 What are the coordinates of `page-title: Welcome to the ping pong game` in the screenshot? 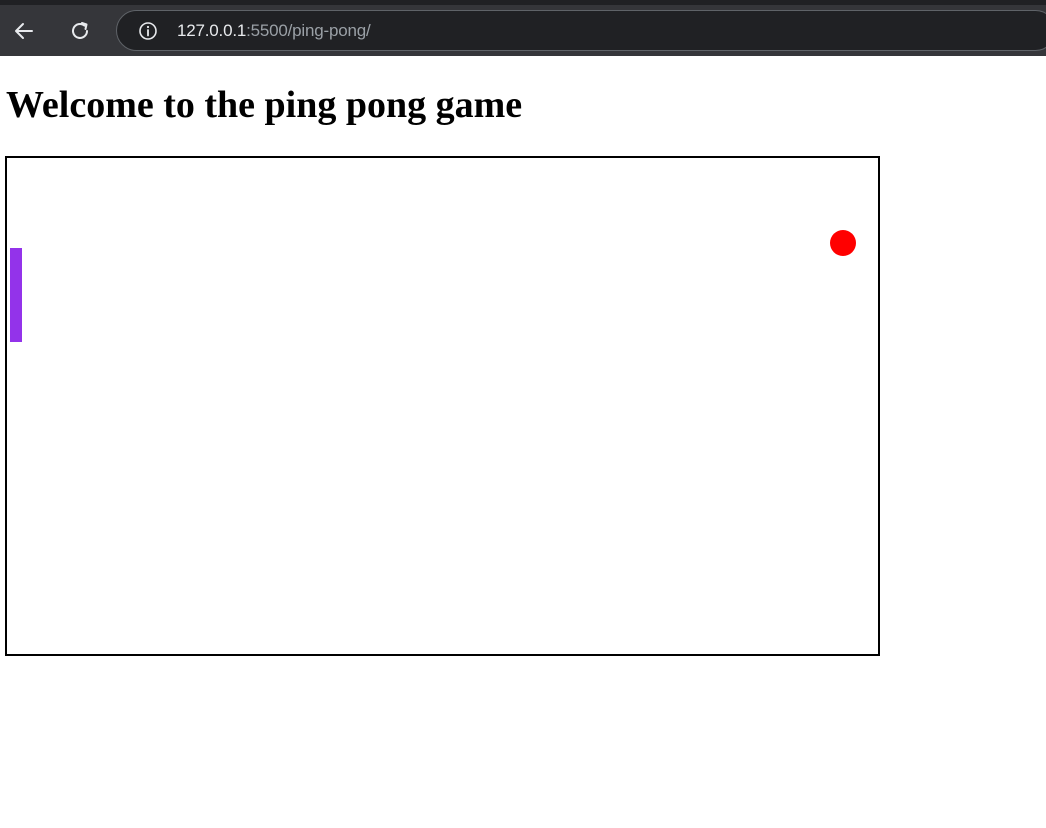 It's located at (264, 105).